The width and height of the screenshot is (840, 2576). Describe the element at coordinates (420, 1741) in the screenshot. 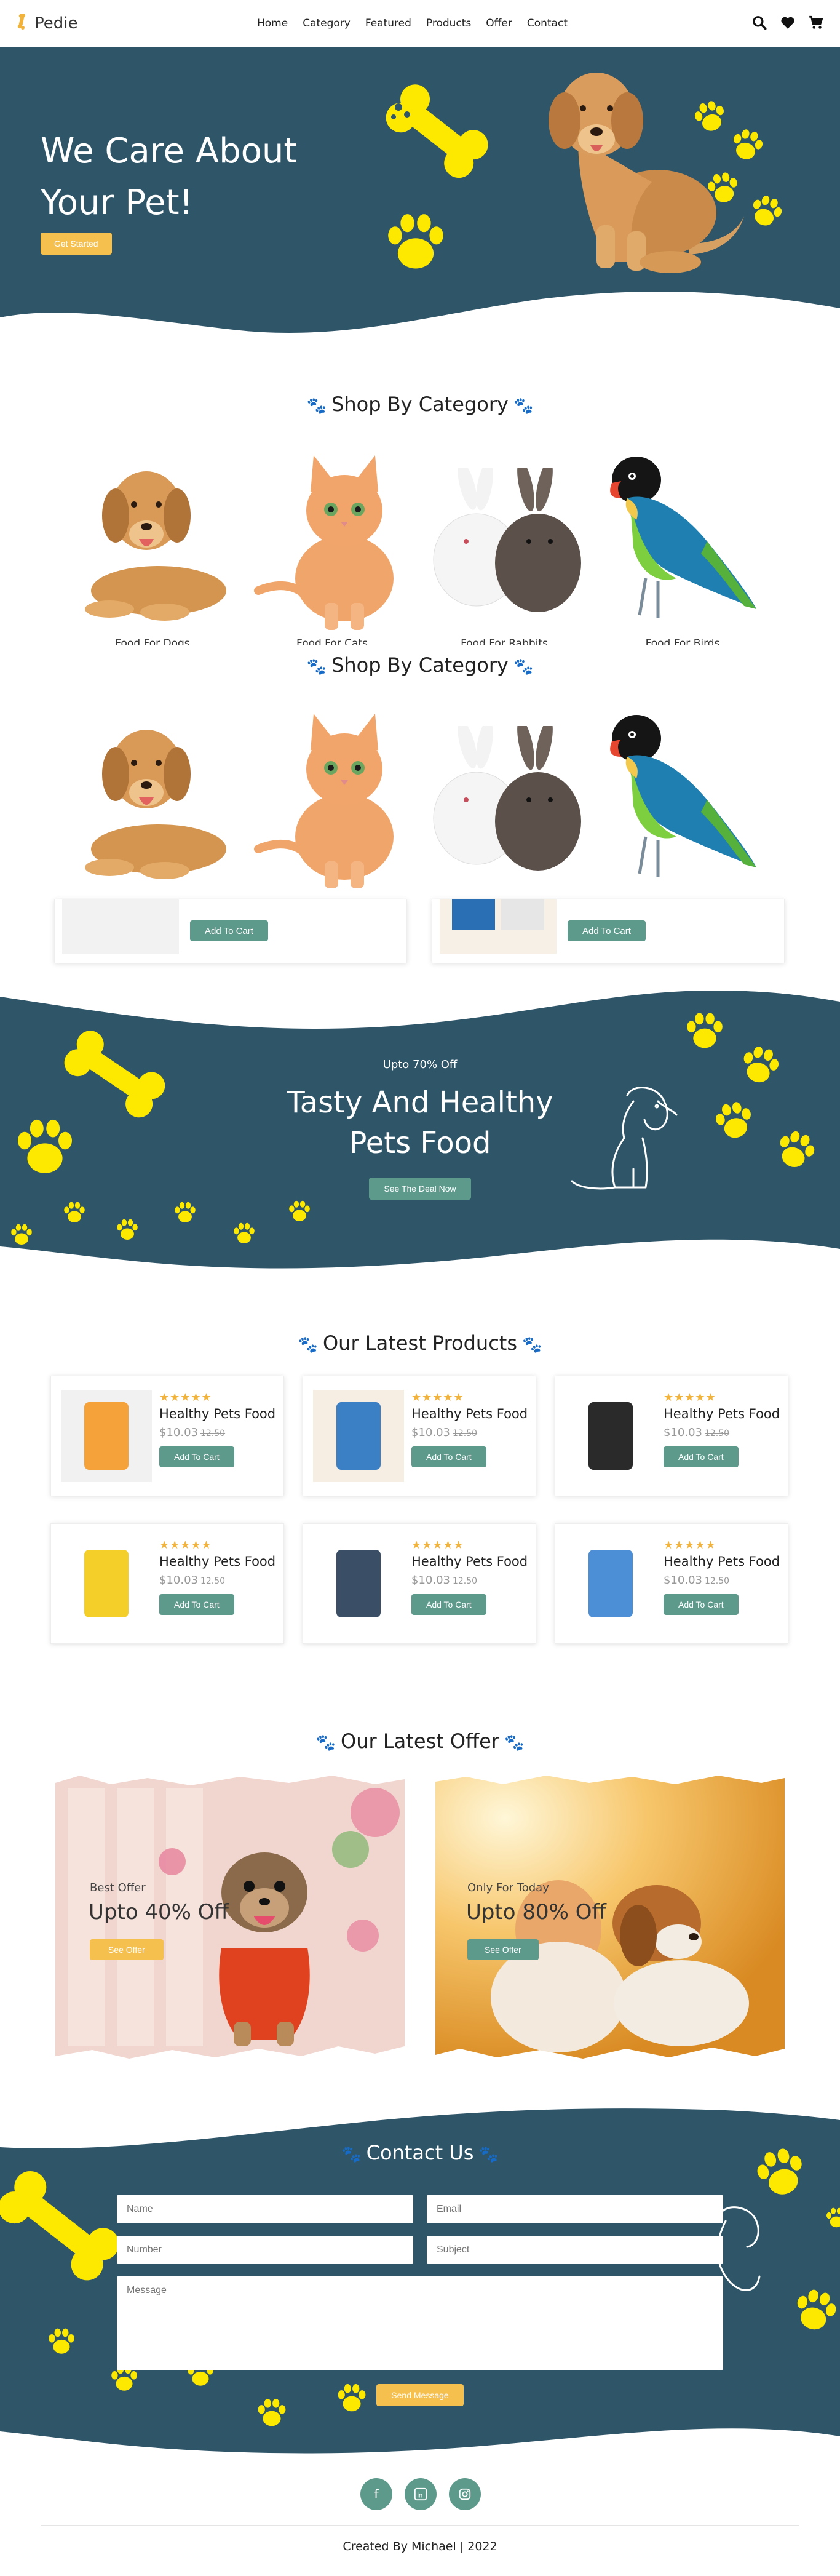

I see `offers-heading: 🐾 Our Latest Offer 🐾` at that location.